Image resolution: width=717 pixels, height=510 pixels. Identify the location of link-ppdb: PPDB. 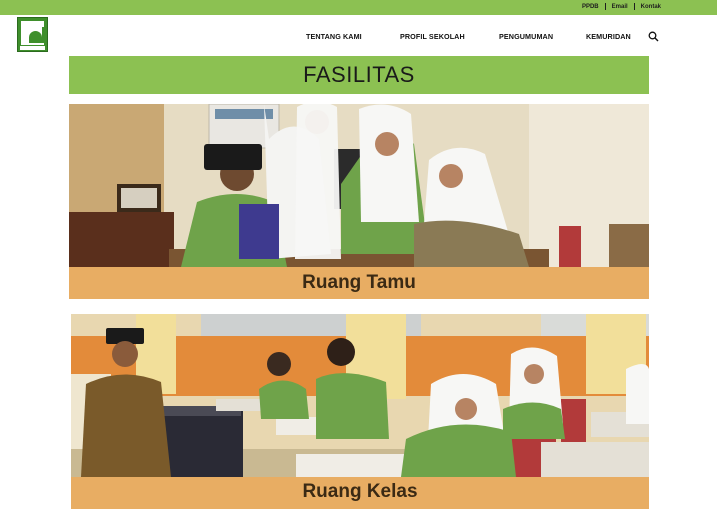
(590, 7).